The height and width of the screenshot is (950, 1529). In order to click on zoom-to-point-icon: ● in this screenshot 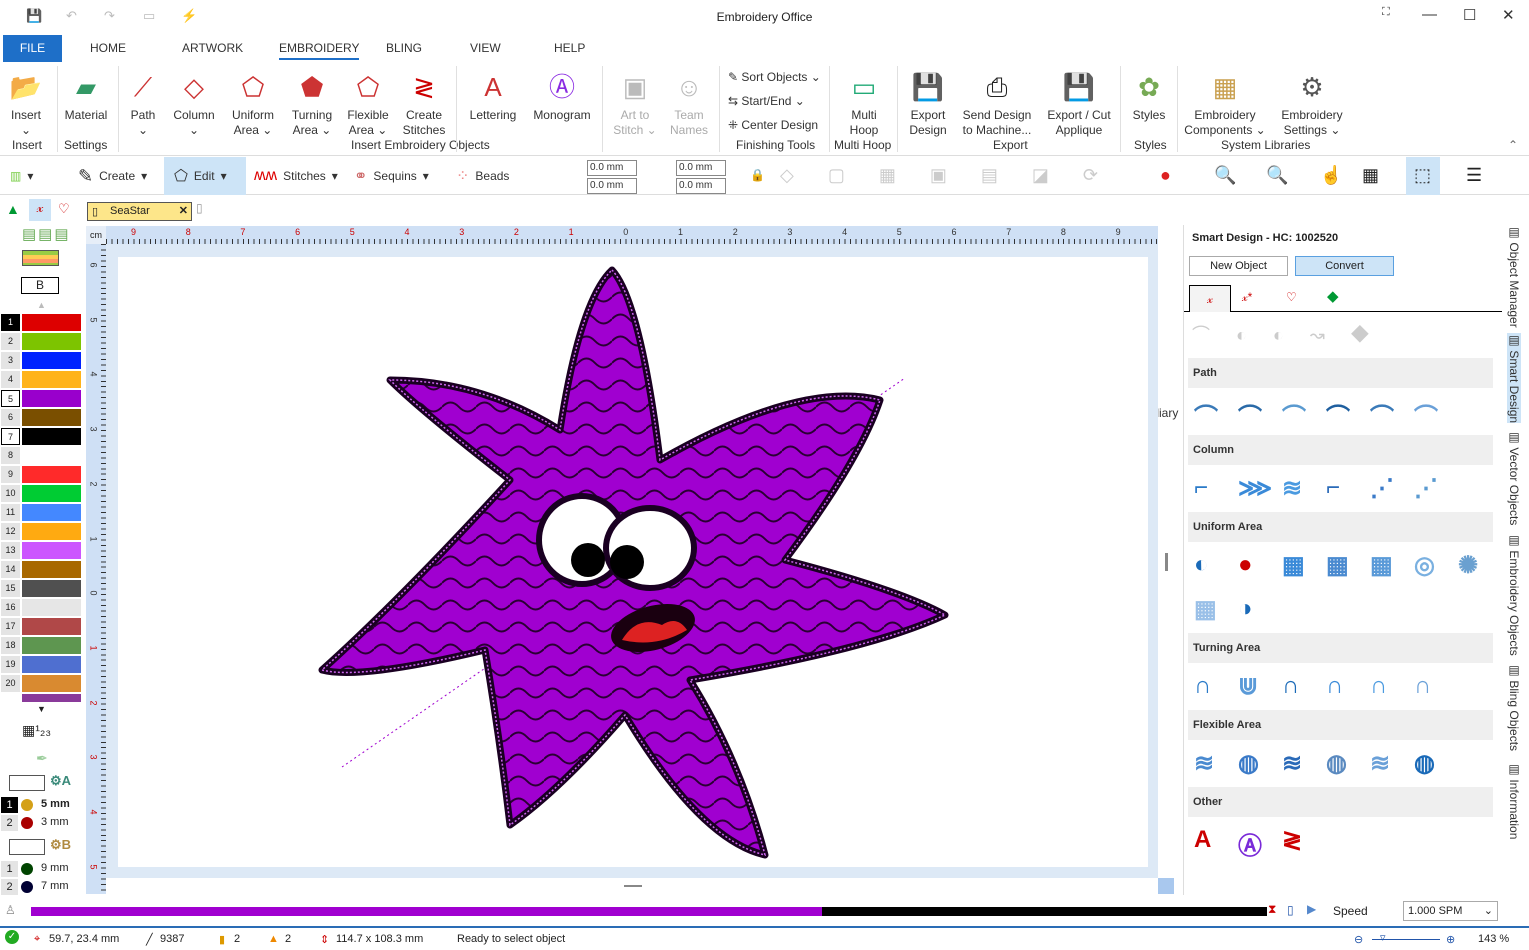, I will do `click(1165, 175)`.